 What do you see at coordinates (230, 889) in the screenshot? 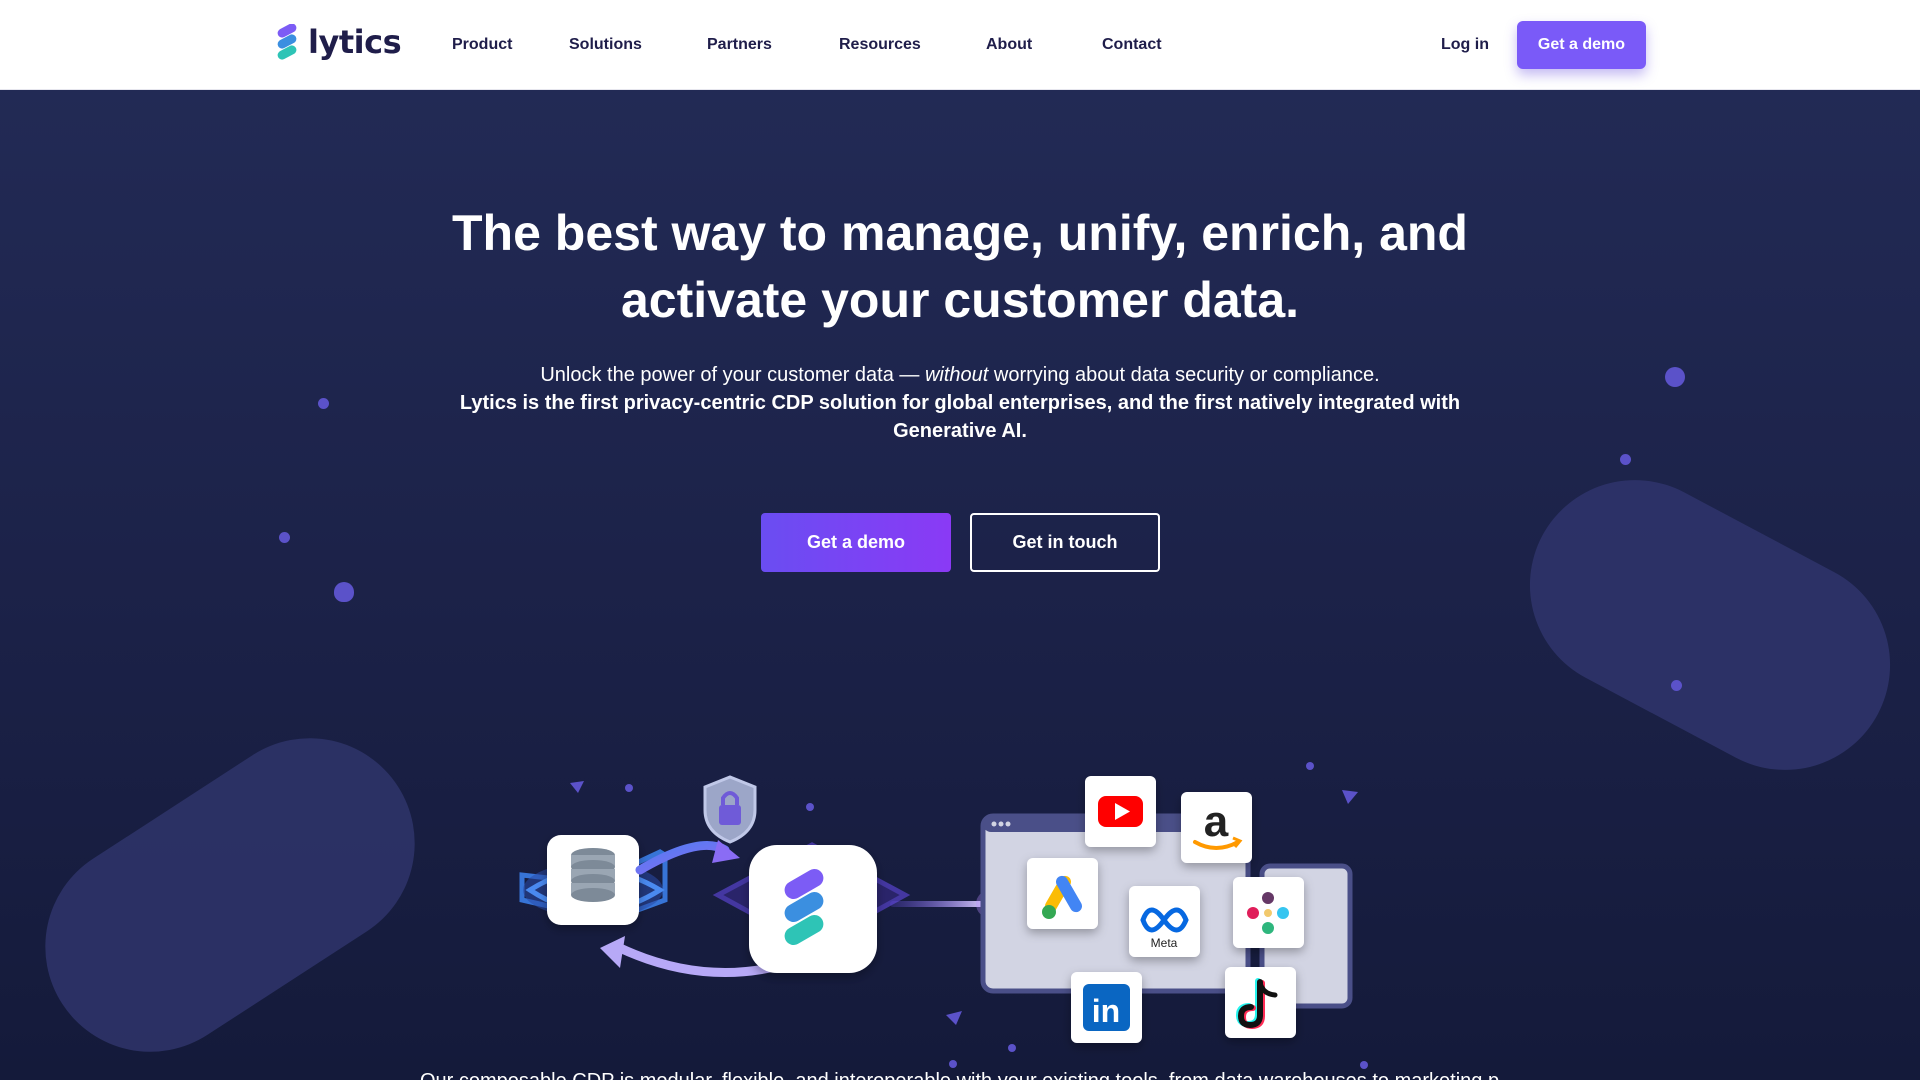
I see `decorative-pill-left` at bounding box center [230, 889].